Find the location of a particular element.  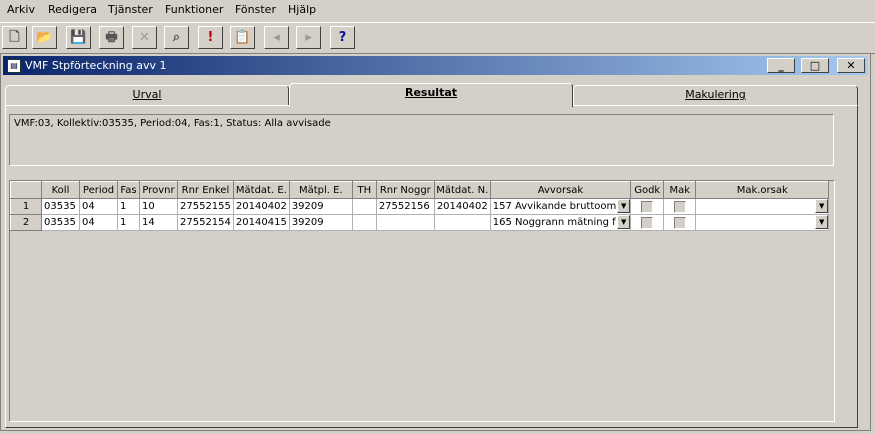

tab-urval: Urval is located at coordinates (147, 95).